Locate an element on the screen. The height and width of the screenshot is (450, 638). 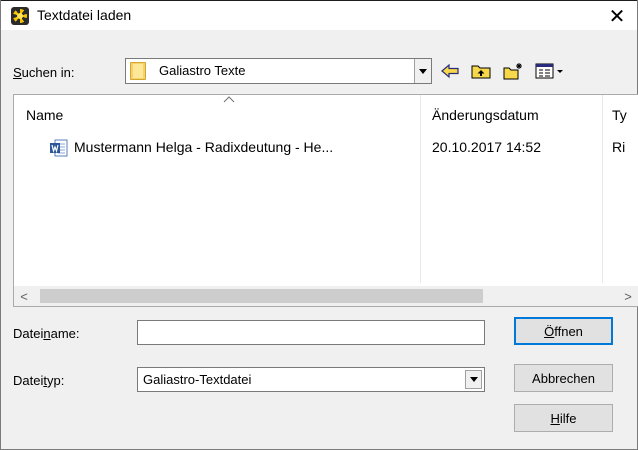
file-date: 20.10.2017 14:52 is located at coordinates (486, 147).